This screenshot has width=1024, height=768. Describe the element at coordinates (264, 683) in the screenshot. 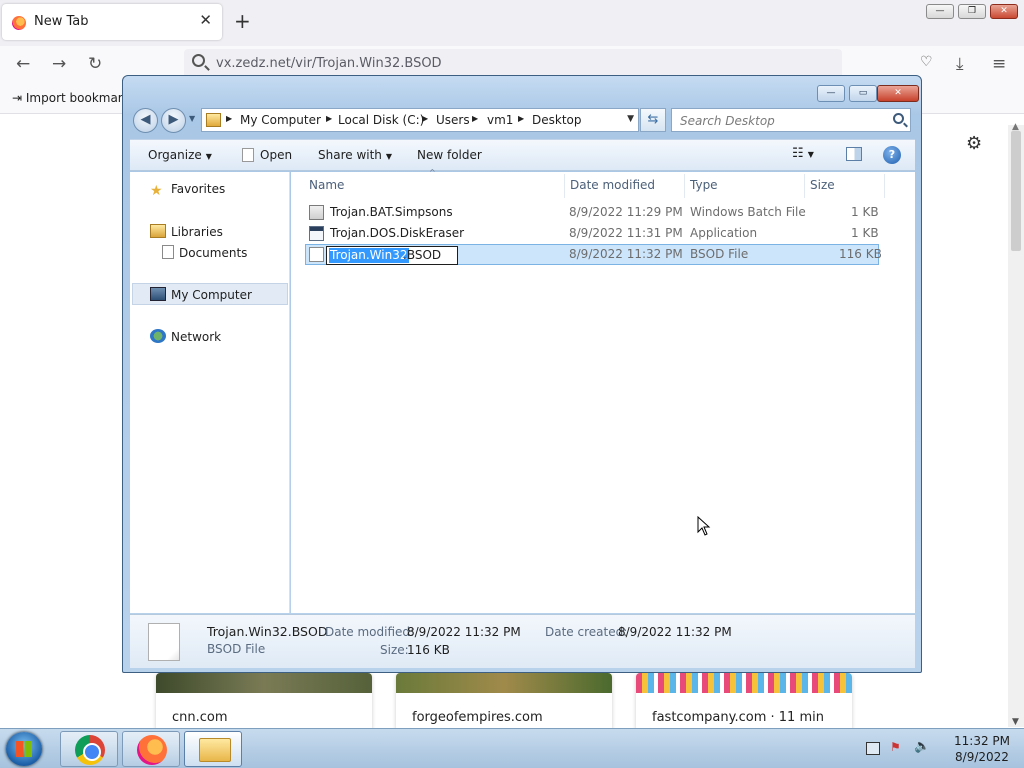

I see `tile-thumbnail` at that location.